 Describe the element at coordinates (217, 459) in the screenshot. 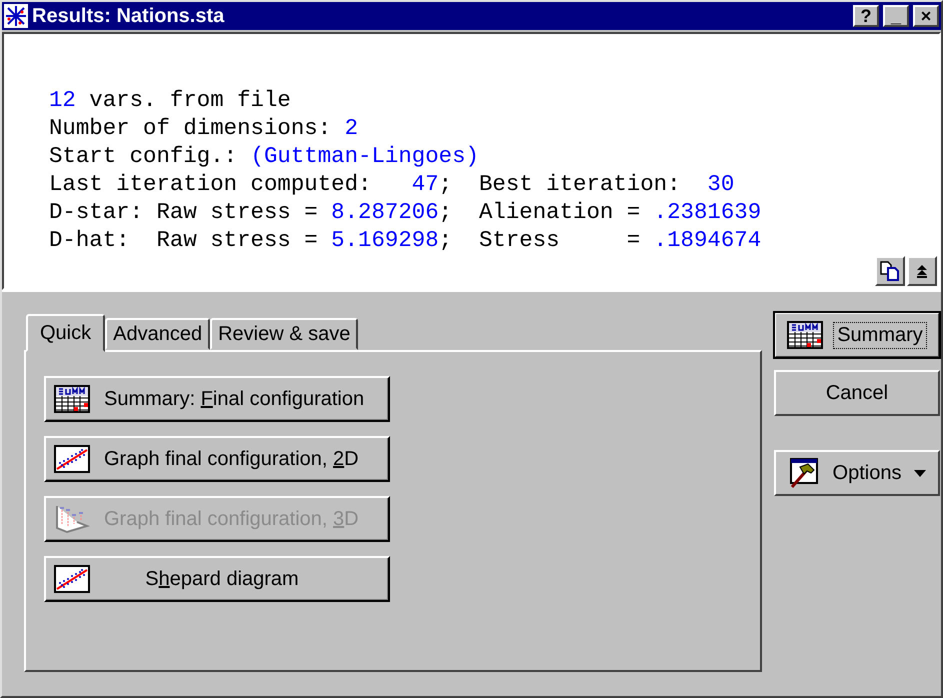

I see `action-button: Graph final configuration, 2D` at that location.